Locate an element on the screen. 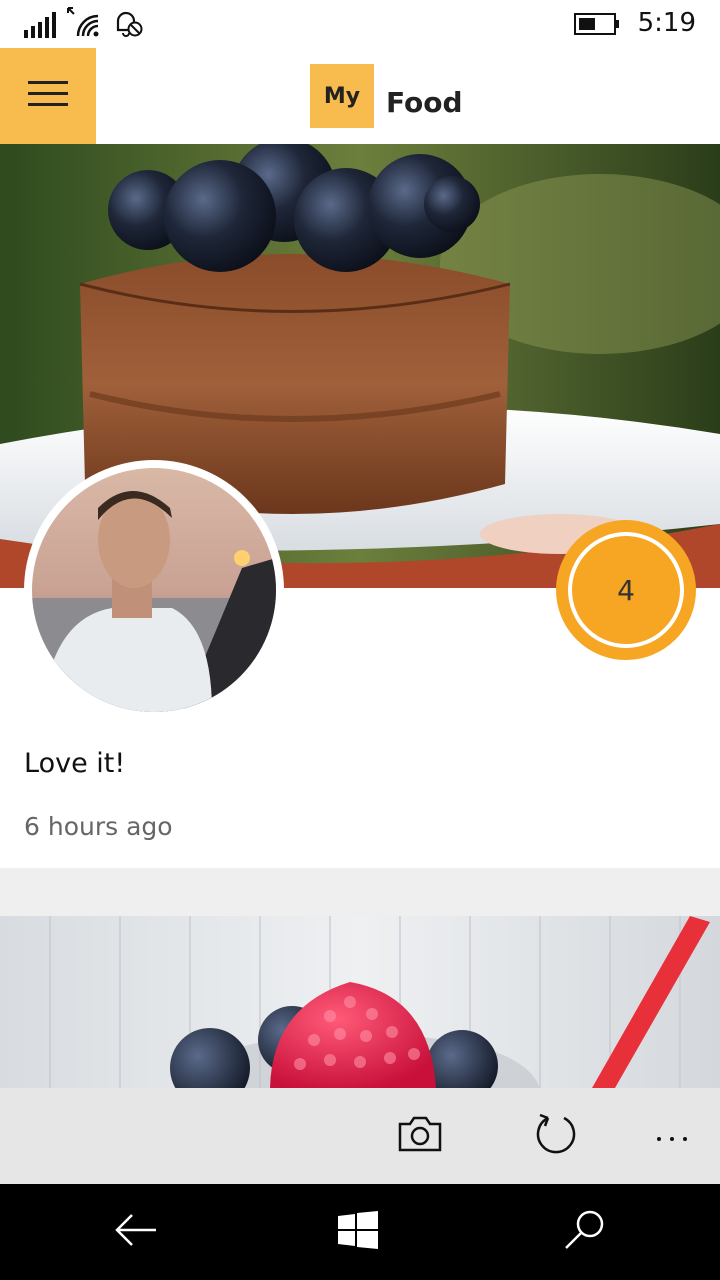 The width and height of the screenshot is (720, 1280). refresh-button is located at coordinates (556, 1136).